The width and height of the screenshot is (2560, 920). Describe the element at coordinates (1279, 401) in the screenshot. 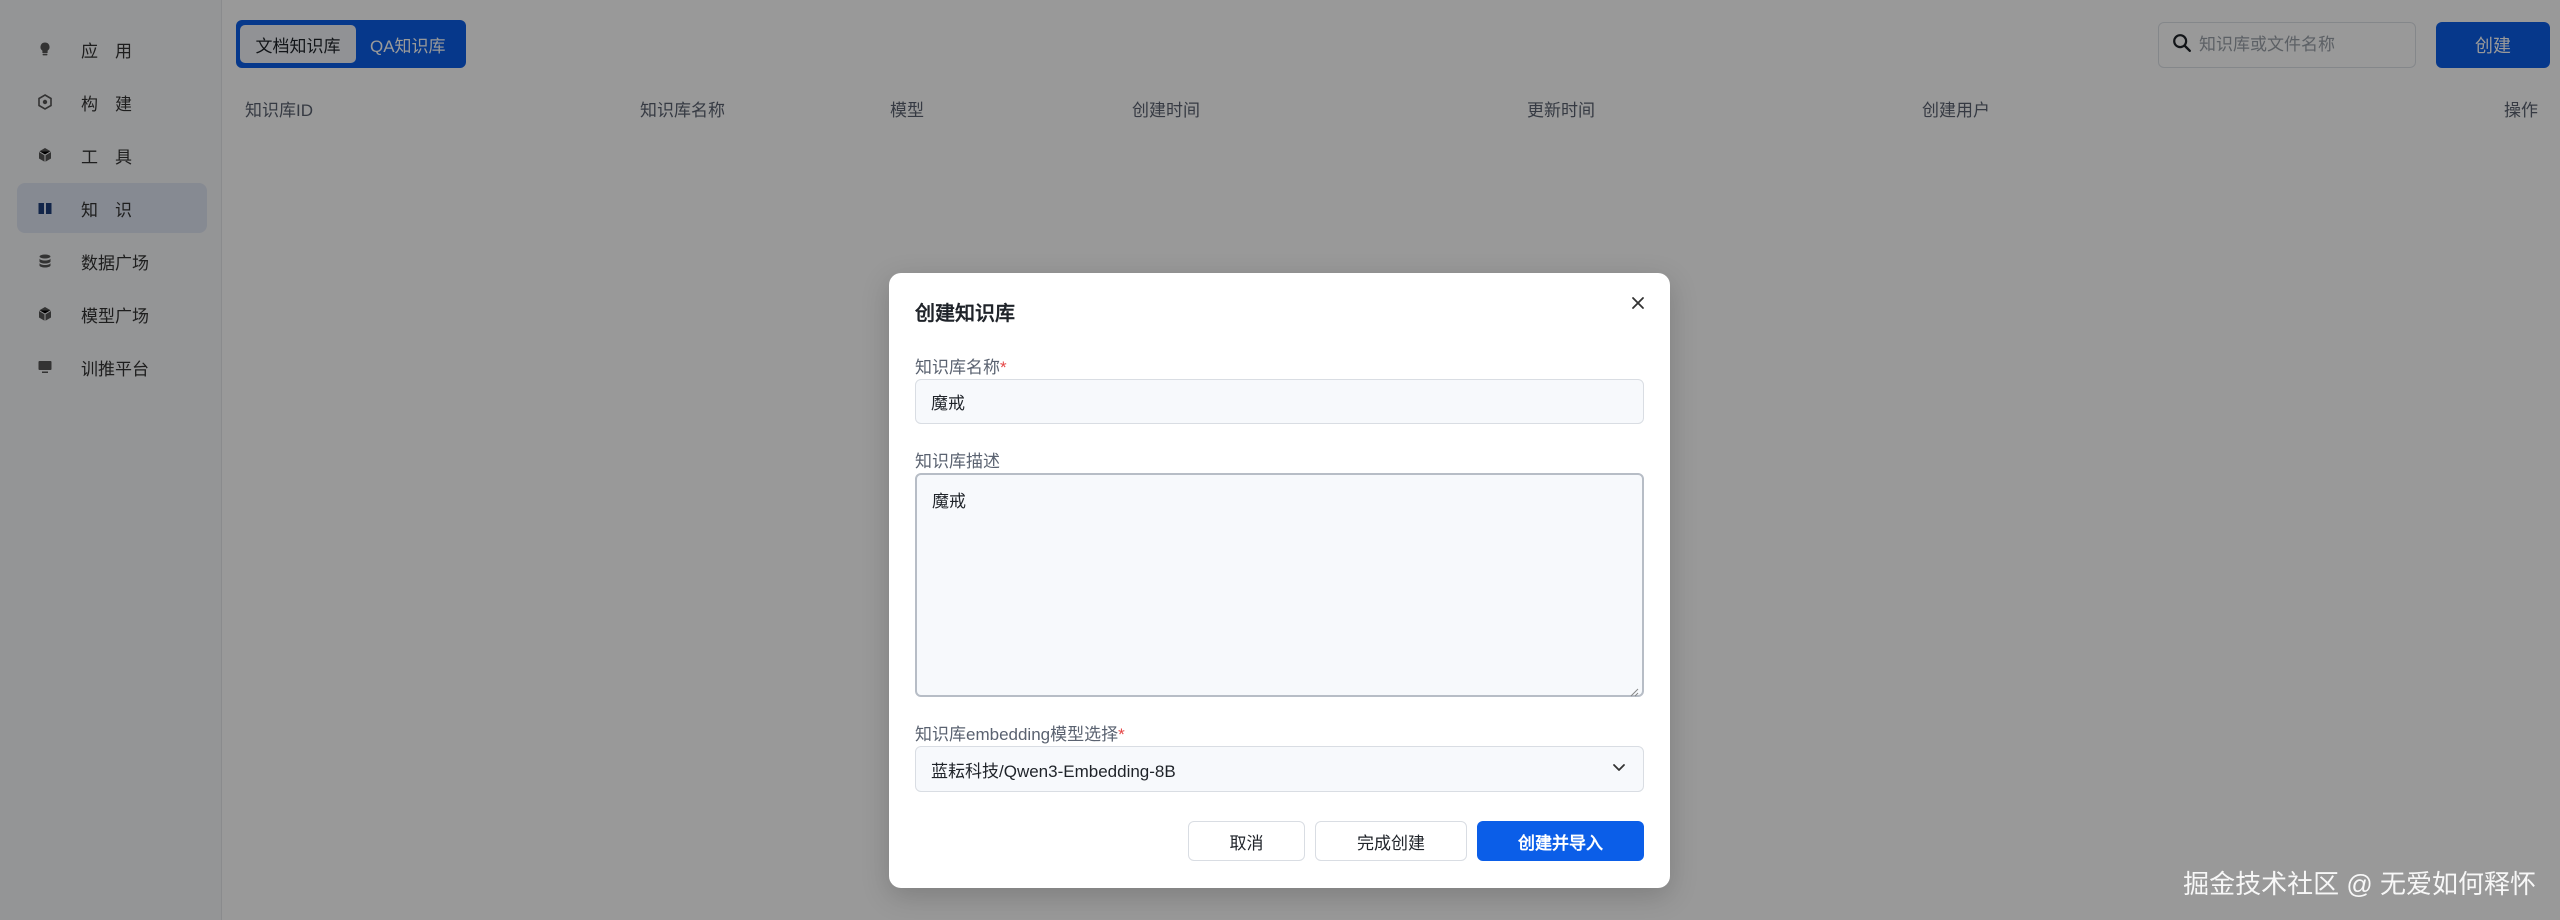

I see `knowledge-name-input: 魔戒` at that location.